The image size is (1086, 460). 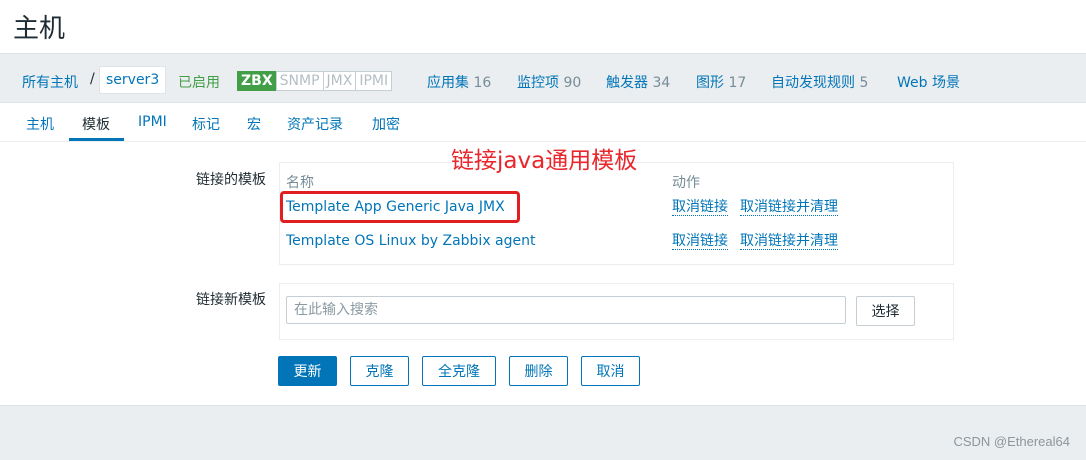 What do you see at coordinates (231, 300) in the screenshot?
I see `link-new-templates-label: 链接新模板` at bounding box center [231, 300].